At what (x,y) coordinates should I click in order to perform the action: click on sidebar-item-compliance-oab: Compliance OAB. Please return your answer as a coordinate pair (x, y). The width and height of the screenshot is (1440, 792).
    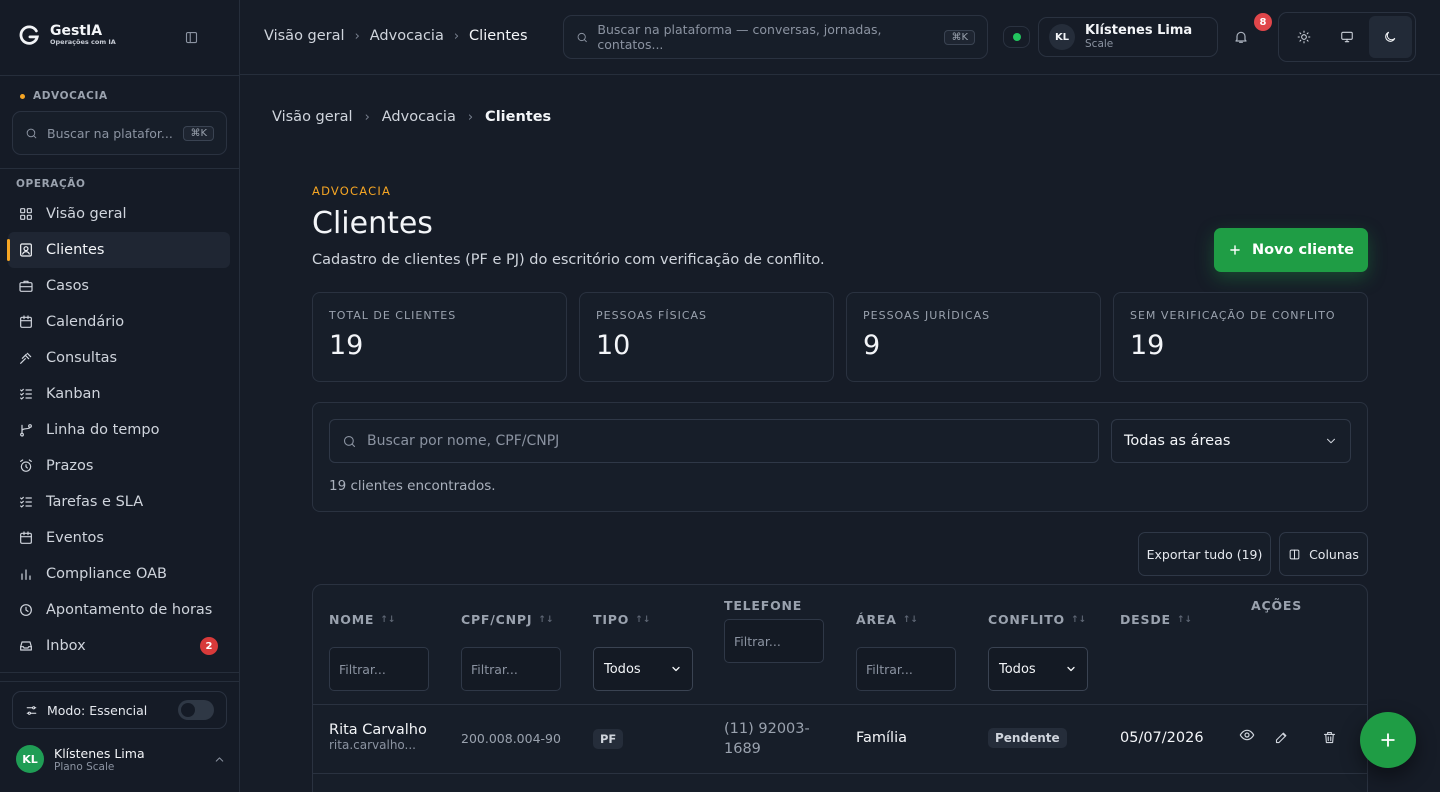
    Looking at the image, I should click on (119, 574).